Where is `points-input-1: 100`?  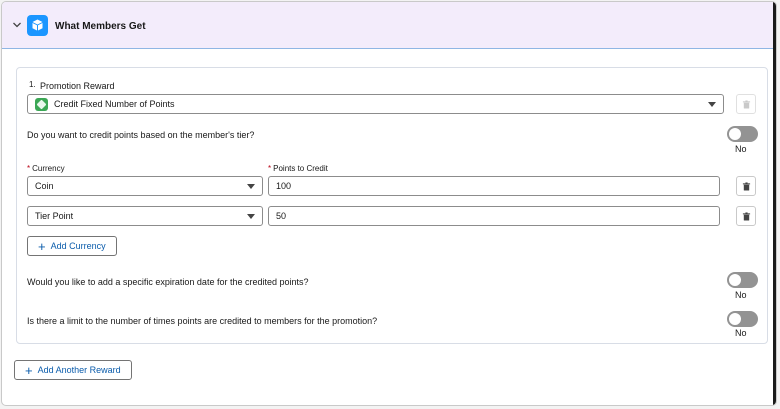
points-input-1: 100 is located at coordinates (494, 186).